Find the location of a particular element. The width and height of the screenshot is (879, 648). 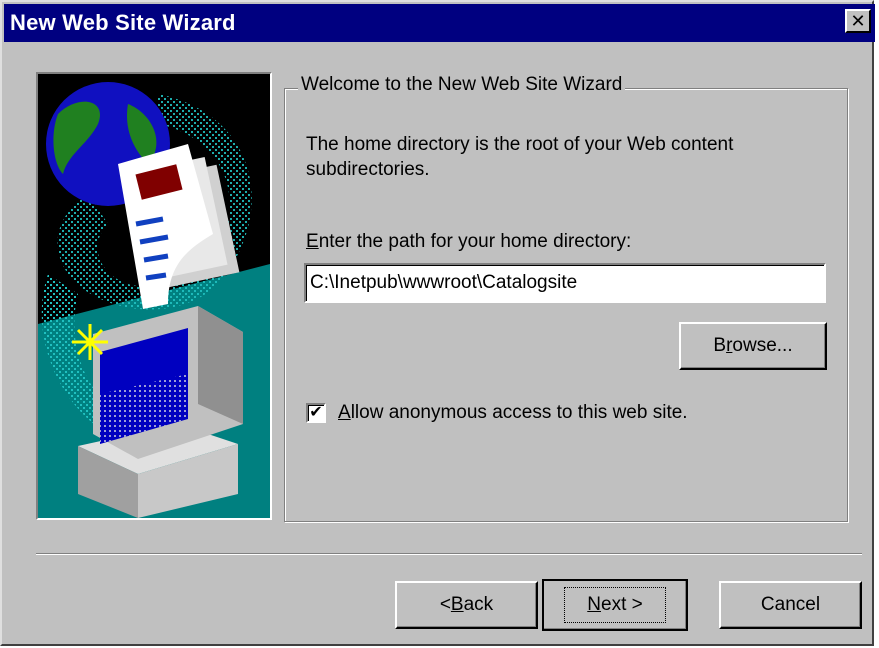

back-accel: B is located at coordinates (457, 604).